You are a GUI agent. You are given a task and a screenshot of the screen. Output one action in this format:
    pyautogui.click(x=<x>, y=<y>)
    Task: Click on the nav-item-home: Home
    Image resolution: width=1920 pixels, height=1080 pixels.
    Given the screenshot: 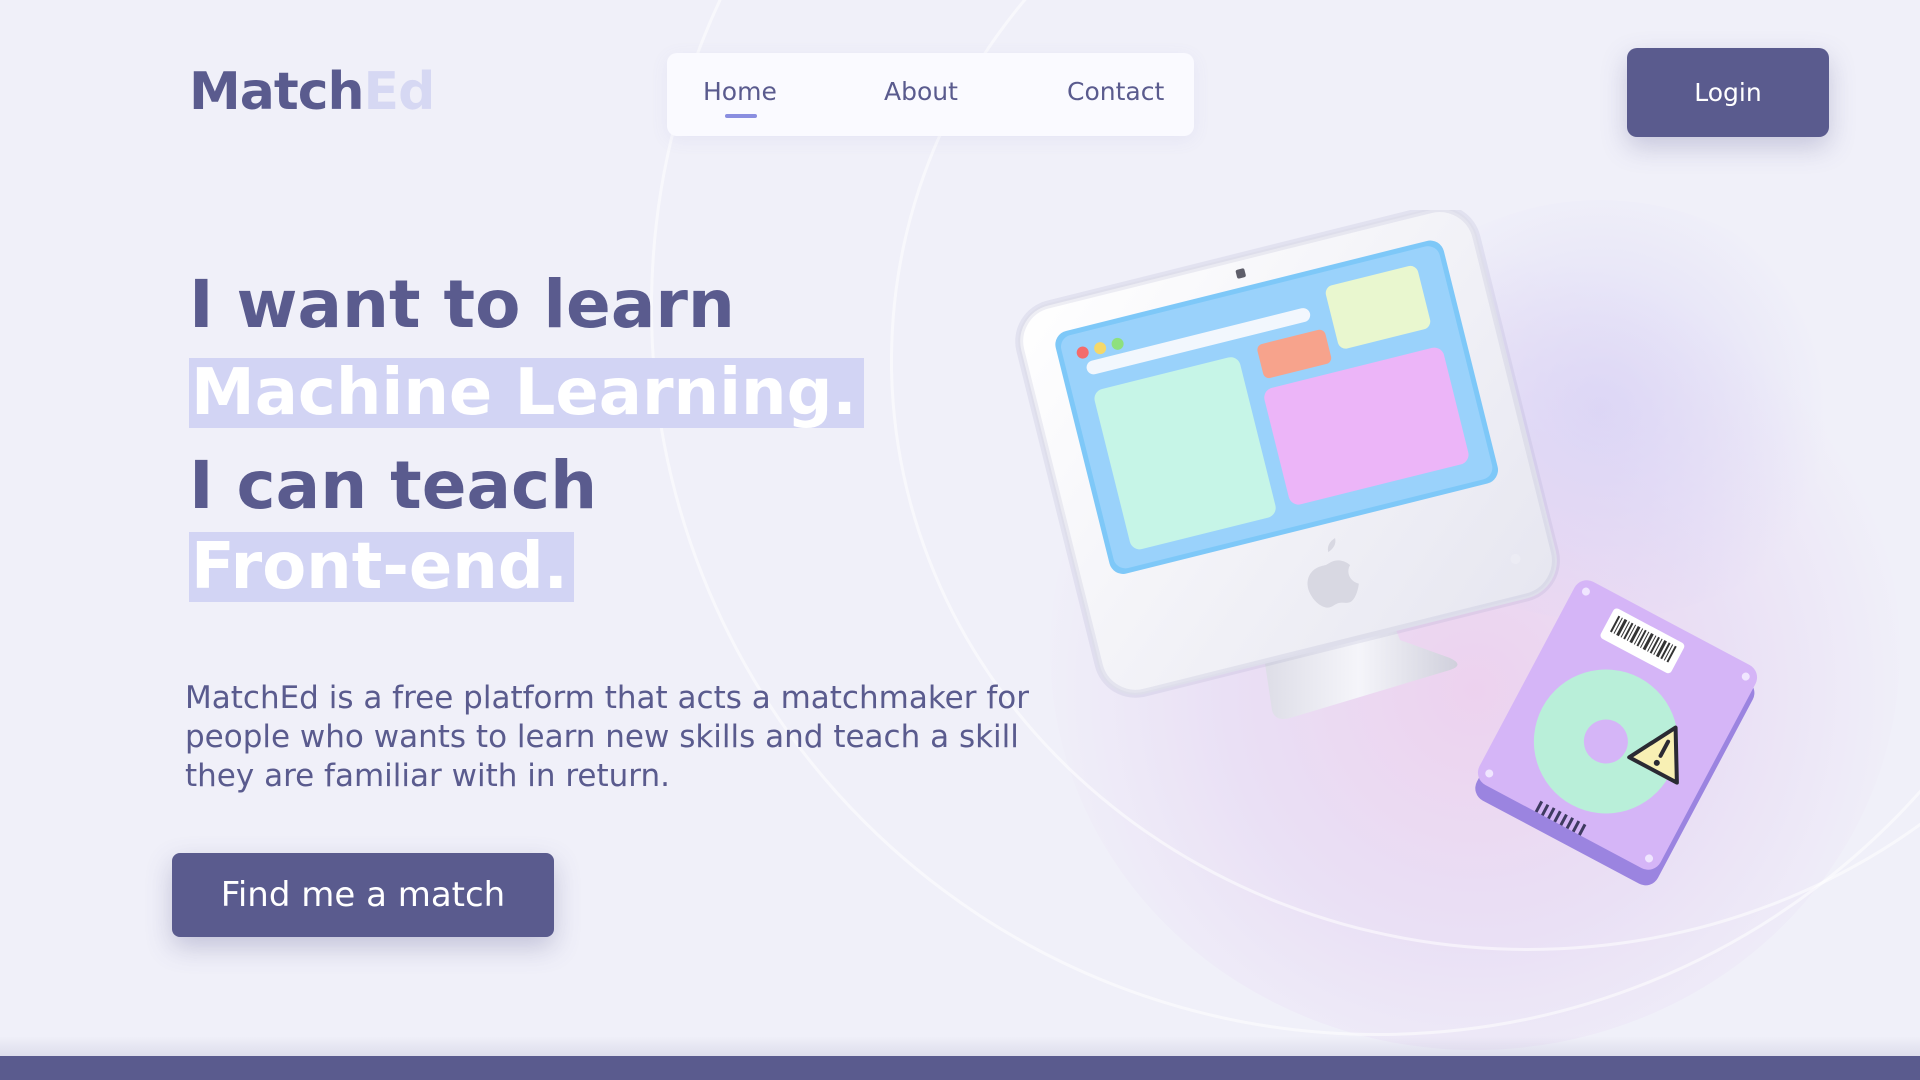 What is the action you would take?
    pyautogui.click(x=740, y=91)
    